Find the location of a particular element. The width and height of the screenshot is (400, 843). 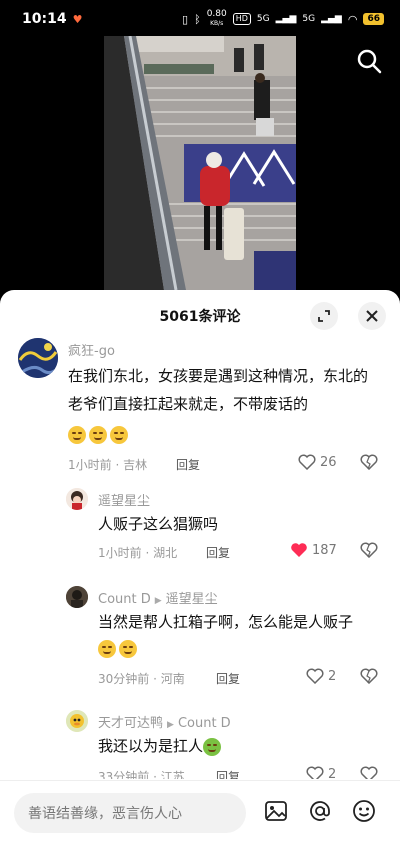

search-button is located at coordinates (369, 61).